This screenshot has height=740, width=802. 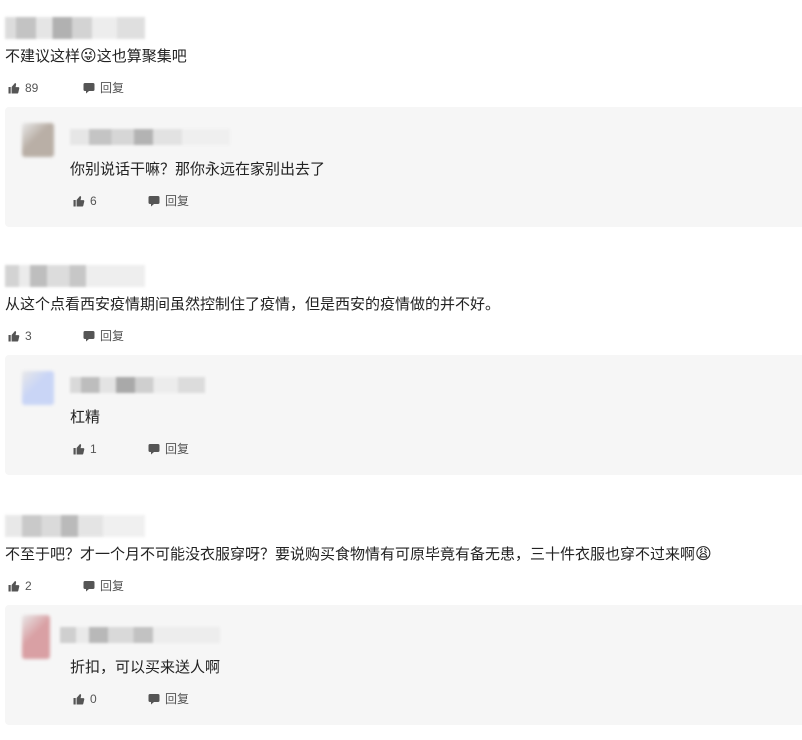 I want to click on like-button: 6, so click(x=85, y=201).